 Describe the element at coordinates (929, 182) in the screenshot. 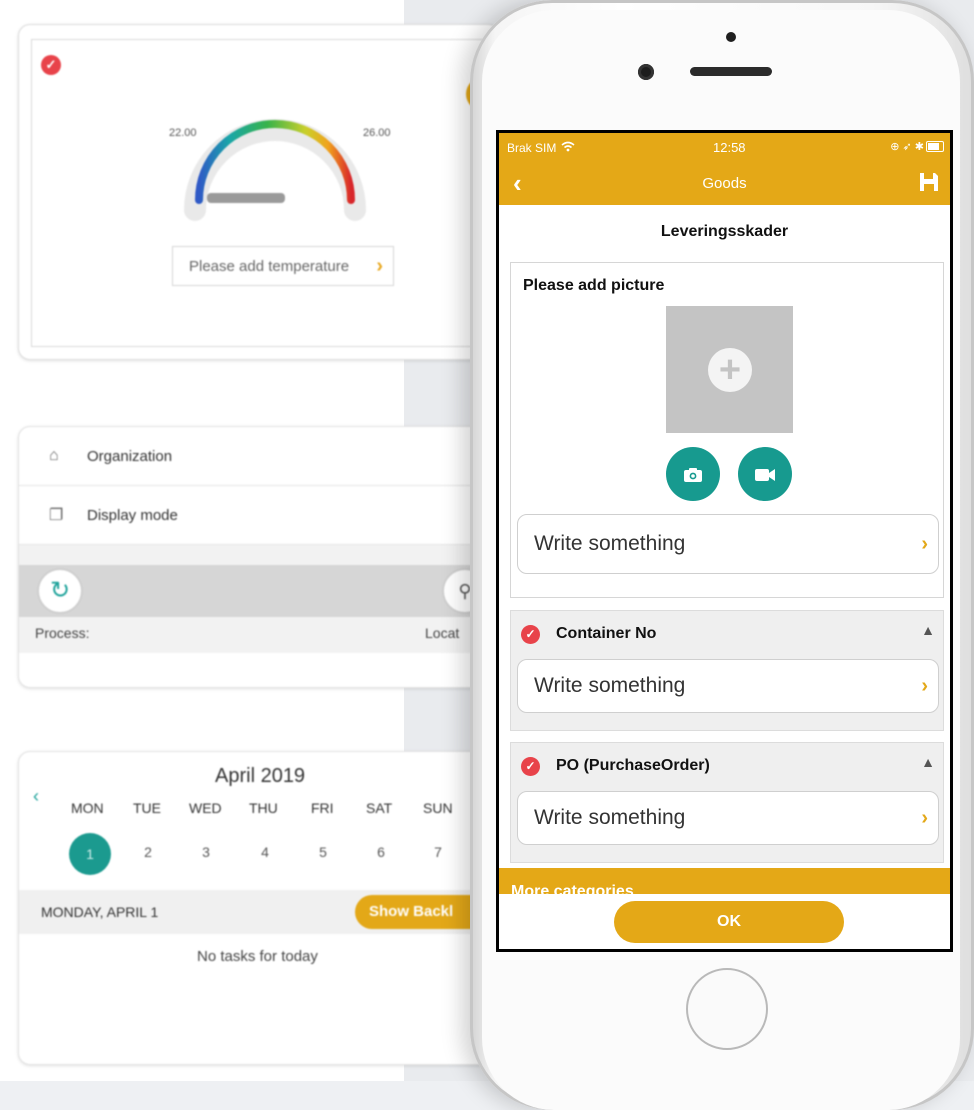

I see `floppy-disk-icon` at that location.